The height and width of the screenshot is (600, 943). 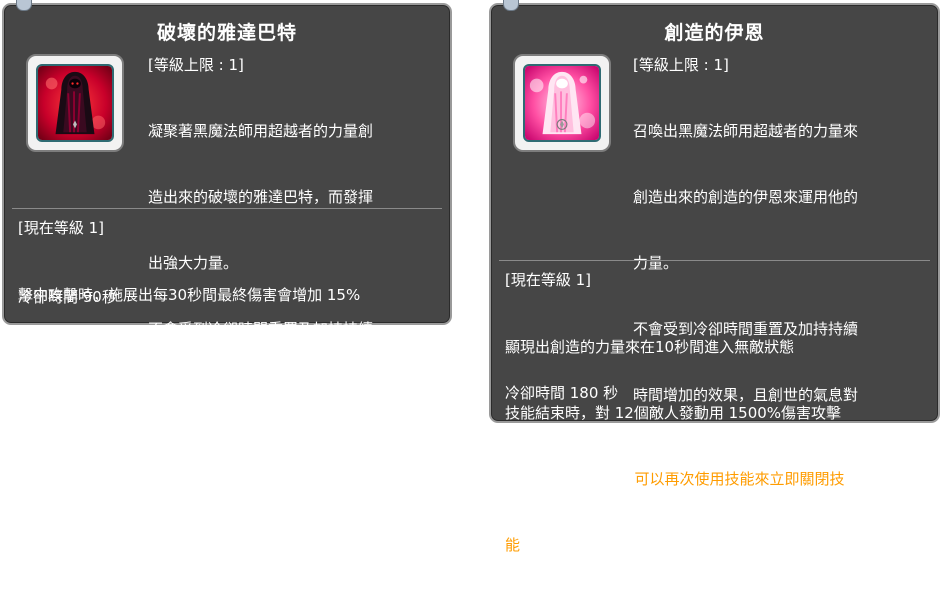 I want to click on effect-line: 顯現出創造的力量來在10秒間進入無敵狀態, so click(x=650, y=347).